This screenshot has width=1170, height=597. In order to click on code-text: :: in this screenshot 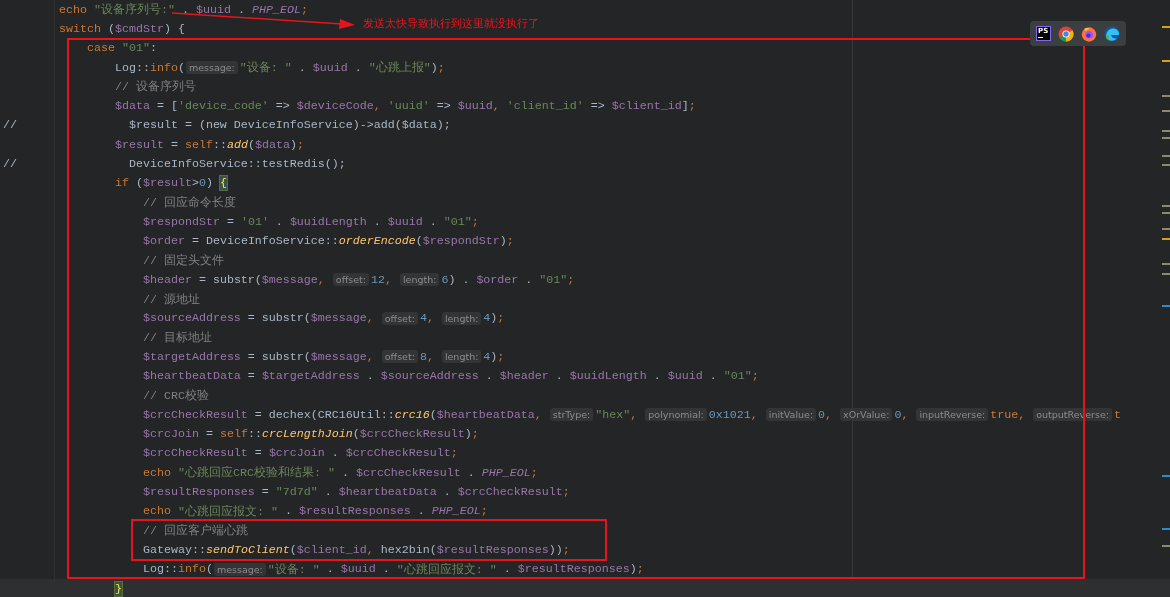, I will do `click(219, 144)`.